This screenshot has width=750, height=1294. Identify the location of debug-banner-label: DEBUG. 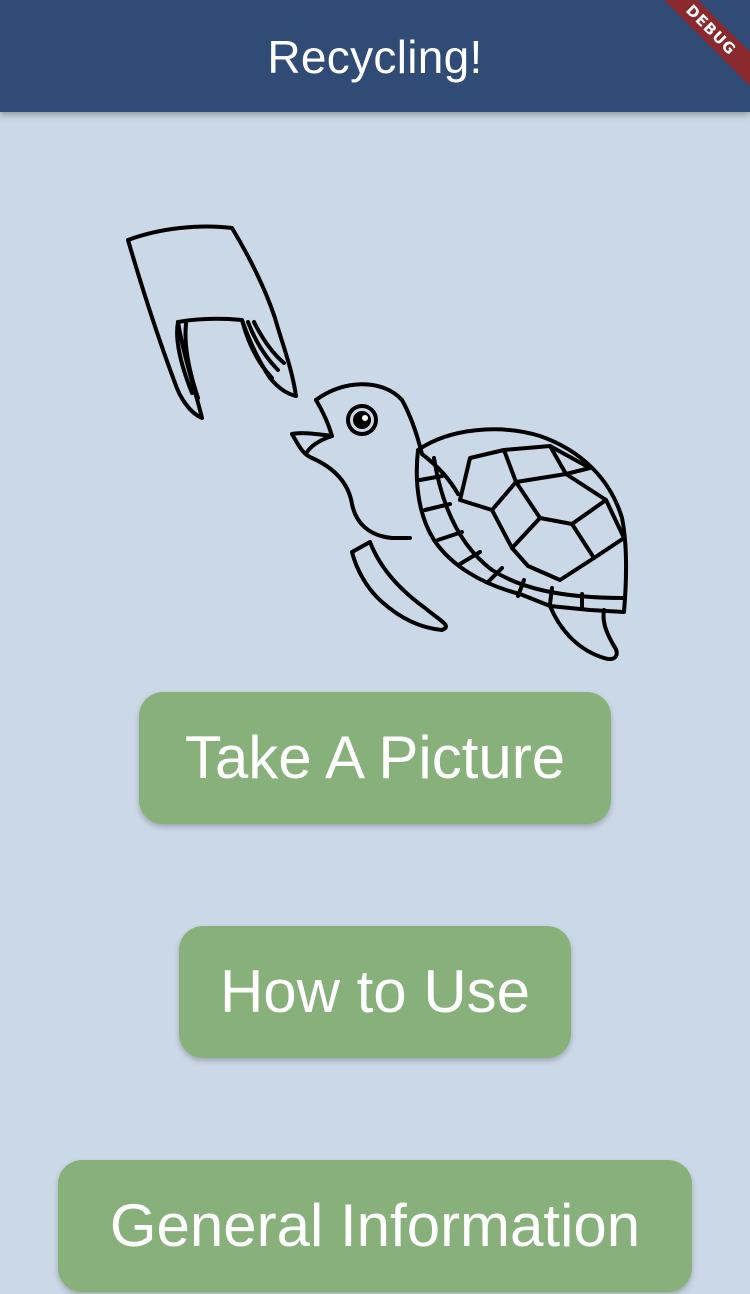
(705, 45).